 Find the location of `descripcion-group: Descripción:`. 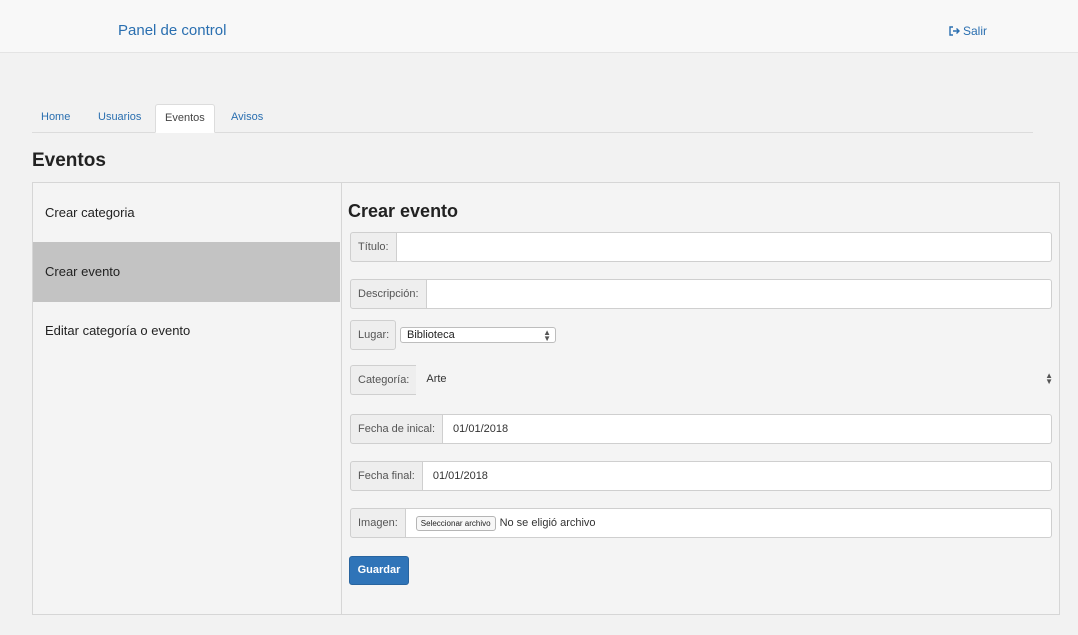

descripcion-group: Descripción: is located at coordinates (701, 294).